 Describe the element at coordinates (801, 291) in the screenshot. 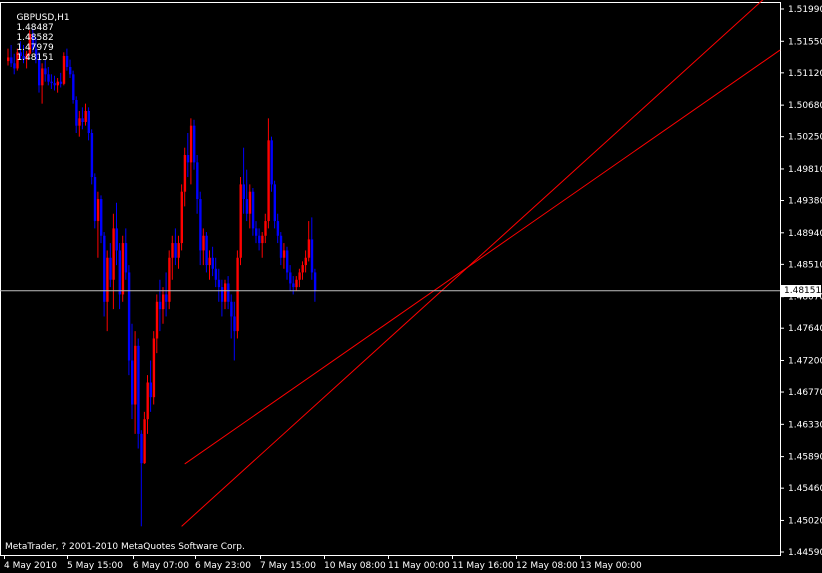

I see `current-price-tag: 1.48151` at that location.